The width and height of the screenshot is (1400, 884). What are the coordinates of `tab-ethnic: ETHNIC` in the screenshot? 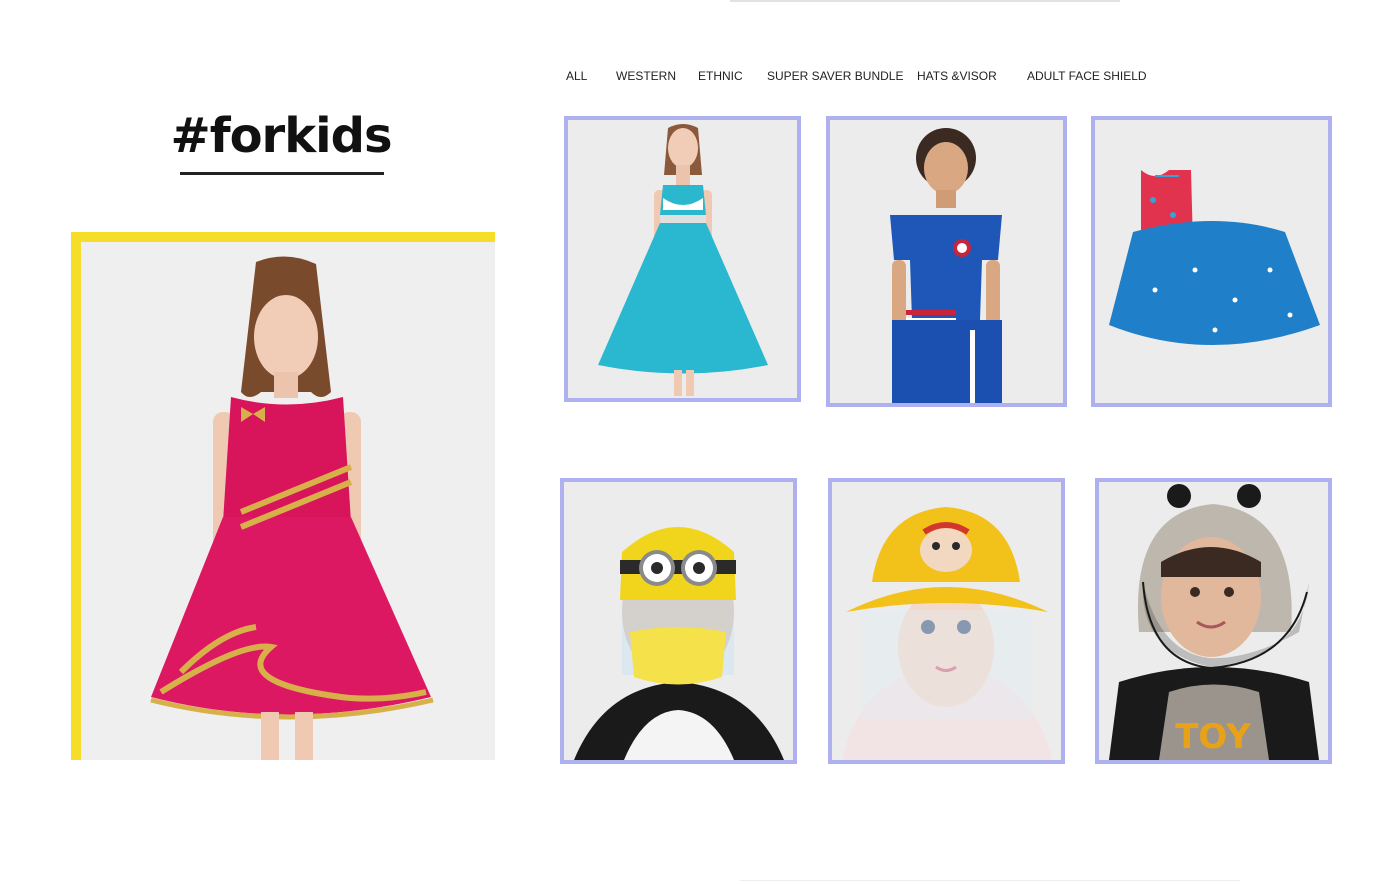 It's located at (720, 76).